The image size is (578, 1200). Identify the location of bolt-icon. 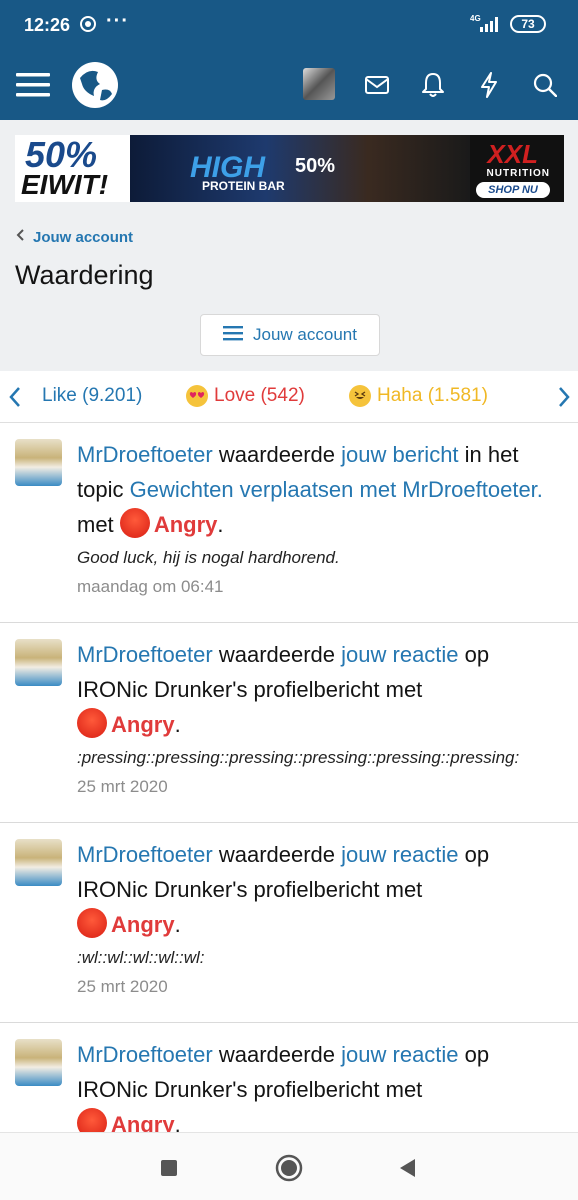
(489, 85).